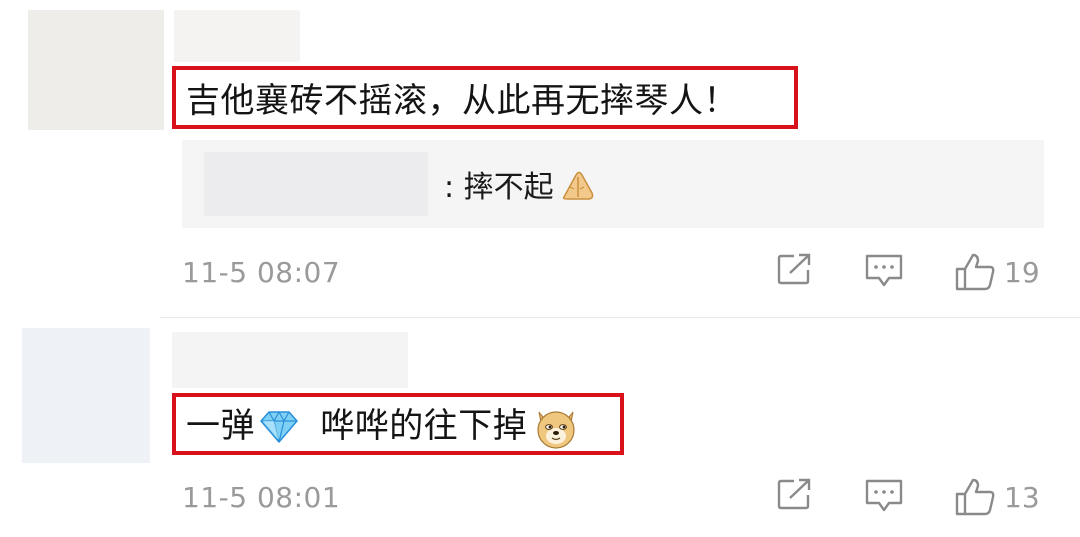 The image size is (1080, 537). I want to click on like-count: 19, so click(1022, 272).